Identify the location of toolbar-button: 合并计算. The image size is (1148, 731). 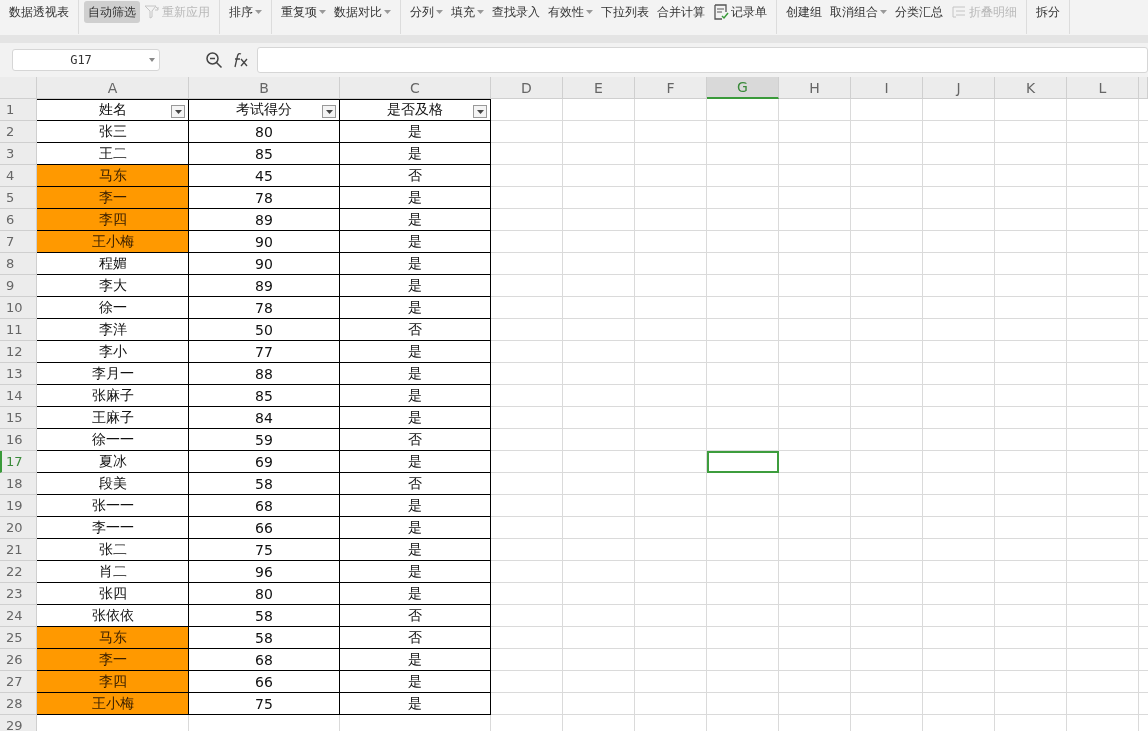
(681, 12).